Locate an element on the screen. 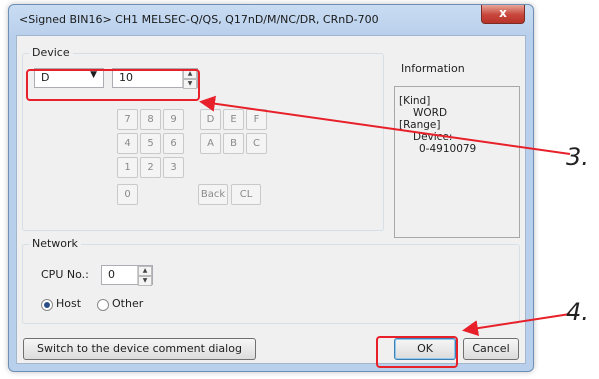 Image resolution: width=599 pixels, height=379 pixels. device-input-highlight is located at coordinates (113, 85).